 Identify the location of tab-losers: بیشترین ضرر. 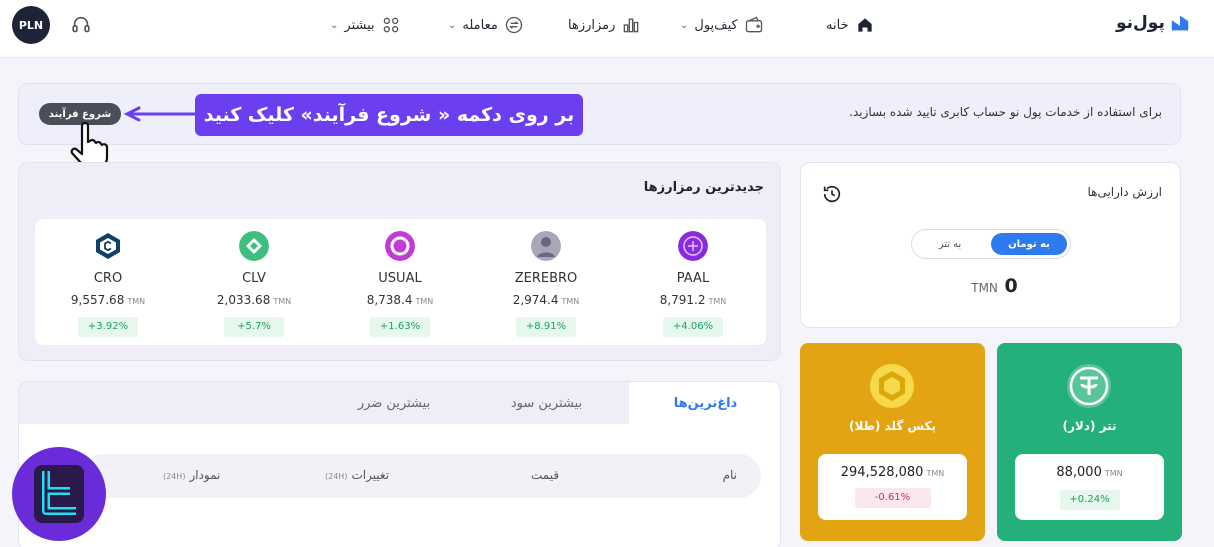
(394, 403).